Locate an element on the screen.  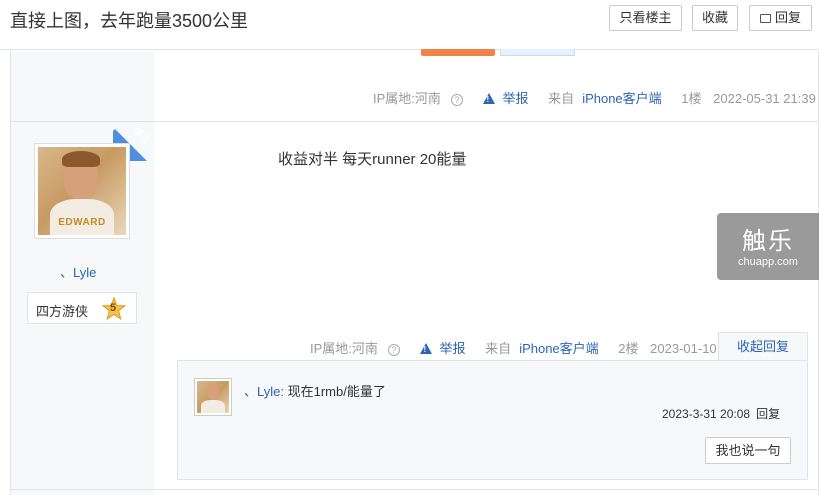
sub-reply-text: 、Lyle: 现在1rmb/能量了 is located at coordinates (315, 390).